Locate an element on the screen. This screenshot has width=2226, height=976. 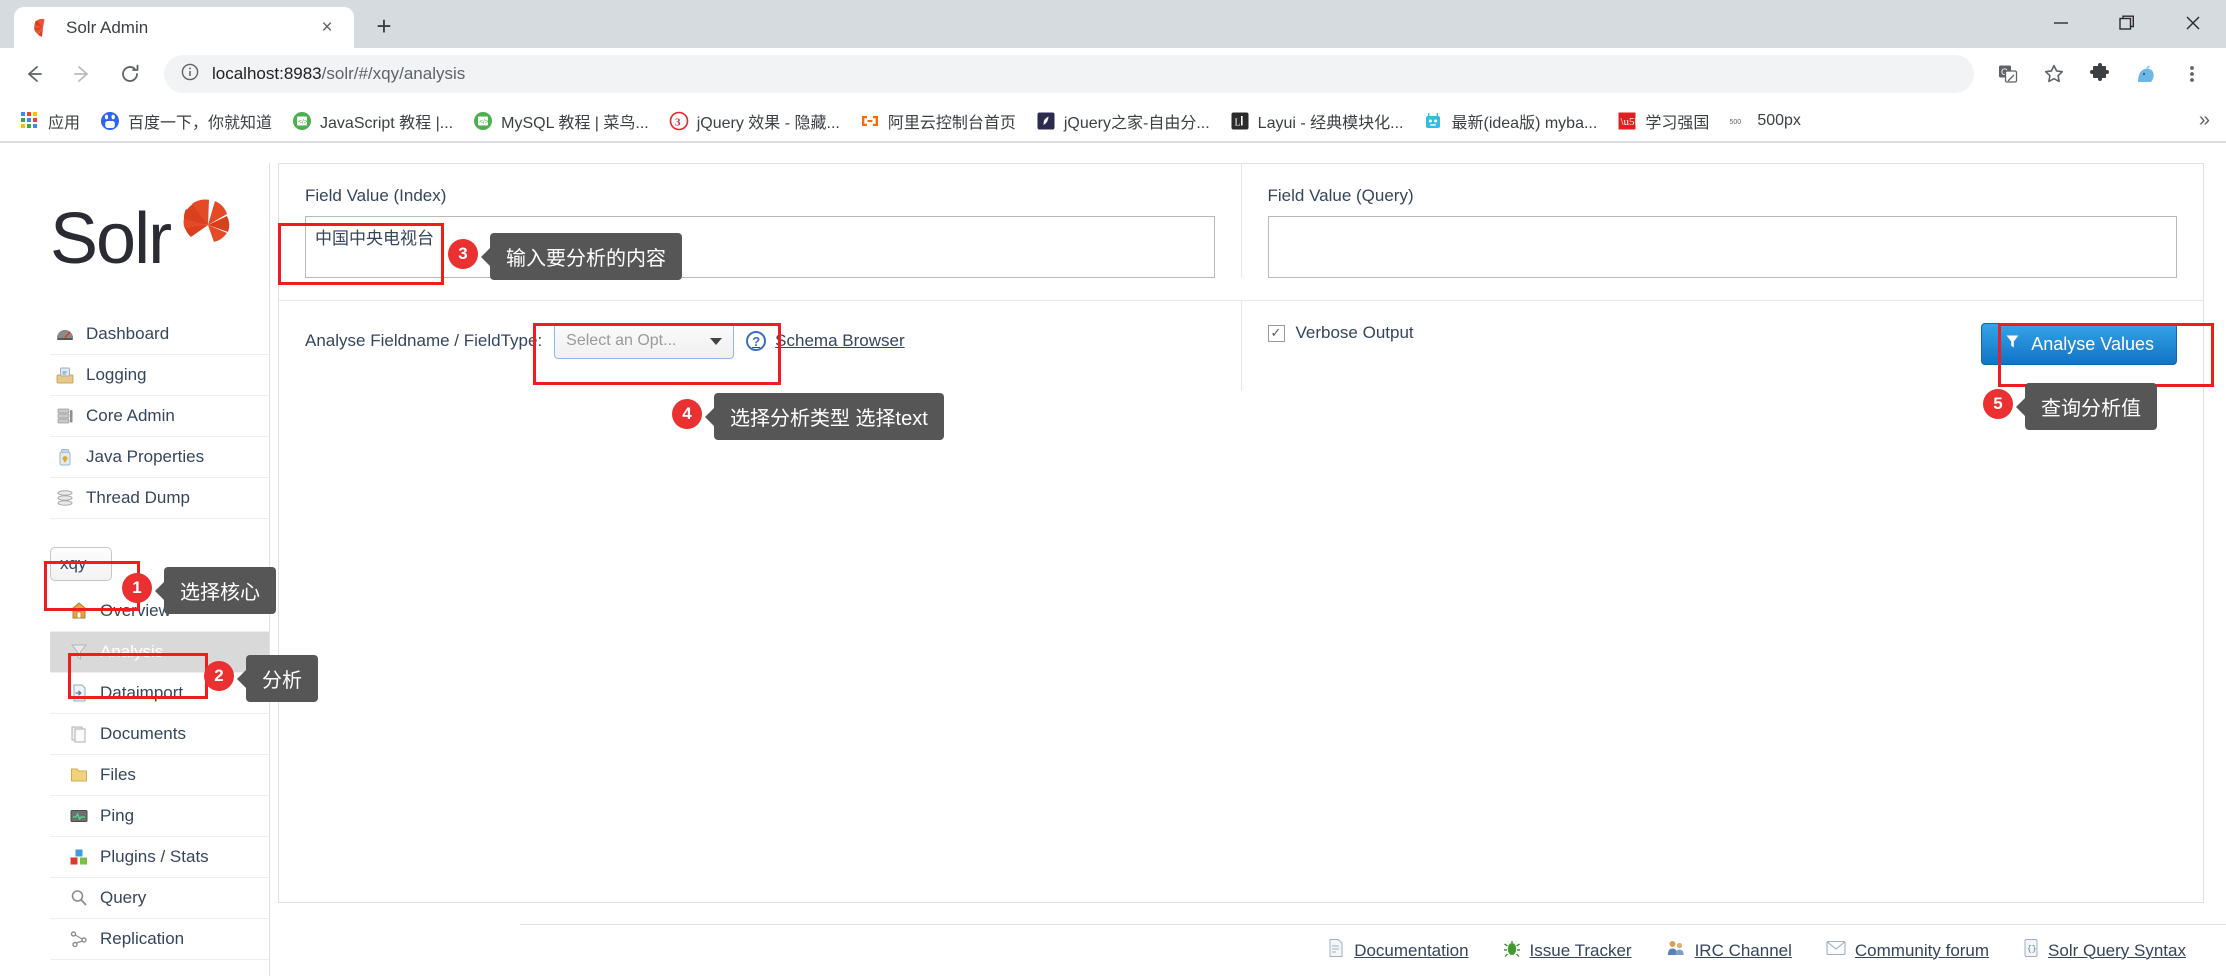
annotation-tooltip-2: 分析 is located at coordinates (282, 678).